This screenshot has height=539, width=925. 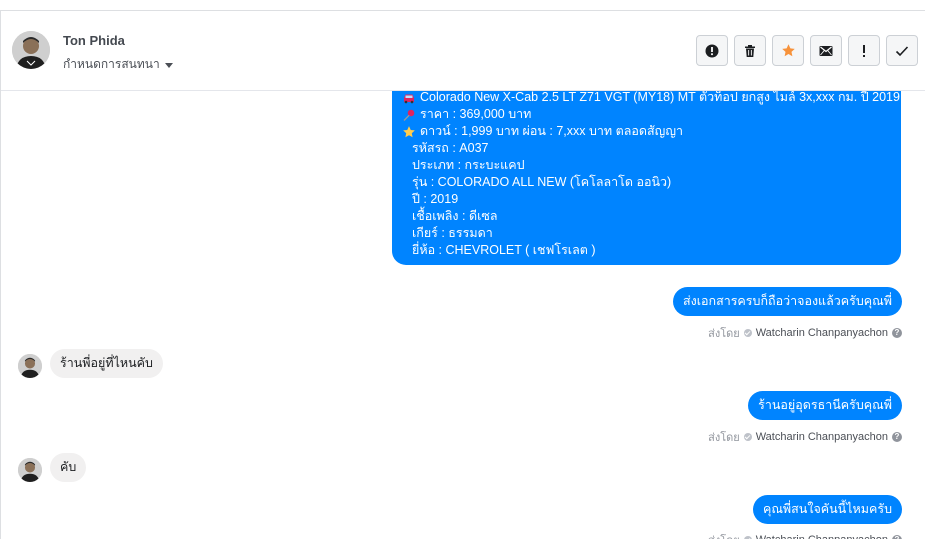 What do you see at coordinates (106, 363) in the screenshot?
I see `incoming-message: ร้านพี่อยู่ที่ไหนคับ` at bounding box center [106, 363].